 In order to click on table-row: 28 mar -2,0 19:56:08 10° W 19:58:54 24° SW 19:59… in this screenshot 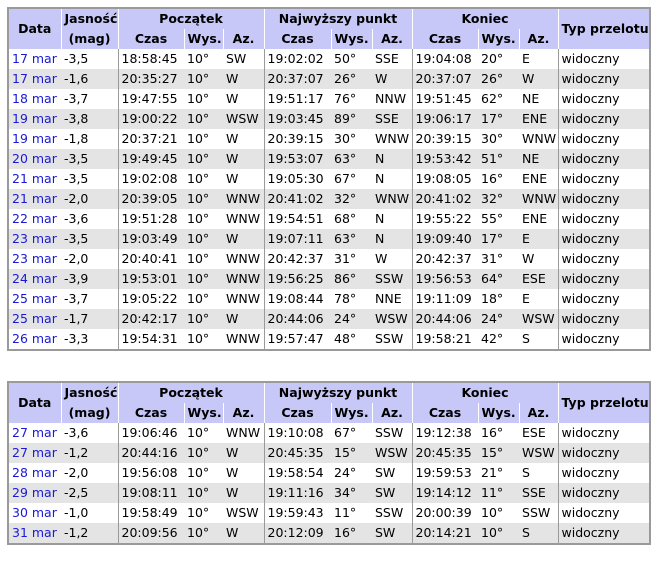, I will do `click(329, 473)`.